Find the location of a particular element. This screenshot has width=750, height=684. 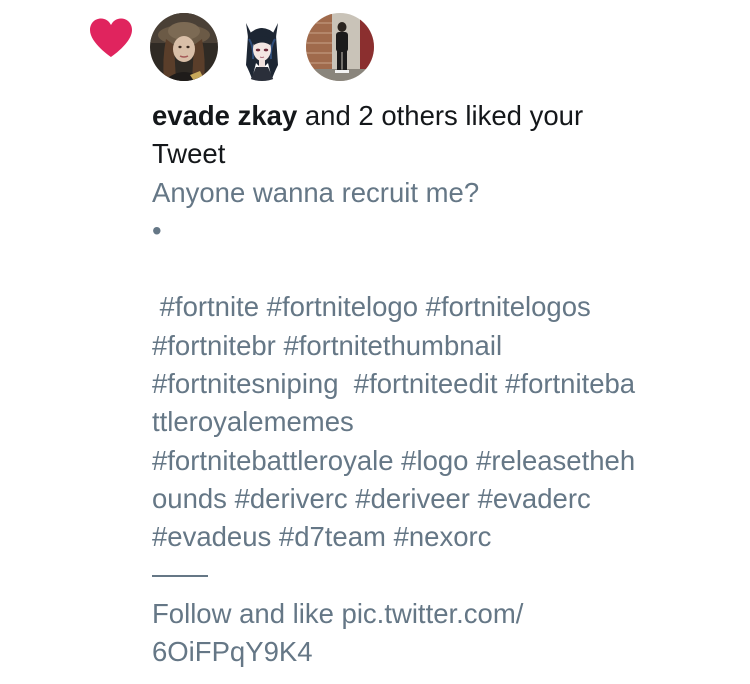

tweet-link-line: 6OiFPqY9K4 is located at coordinates (232, 651).